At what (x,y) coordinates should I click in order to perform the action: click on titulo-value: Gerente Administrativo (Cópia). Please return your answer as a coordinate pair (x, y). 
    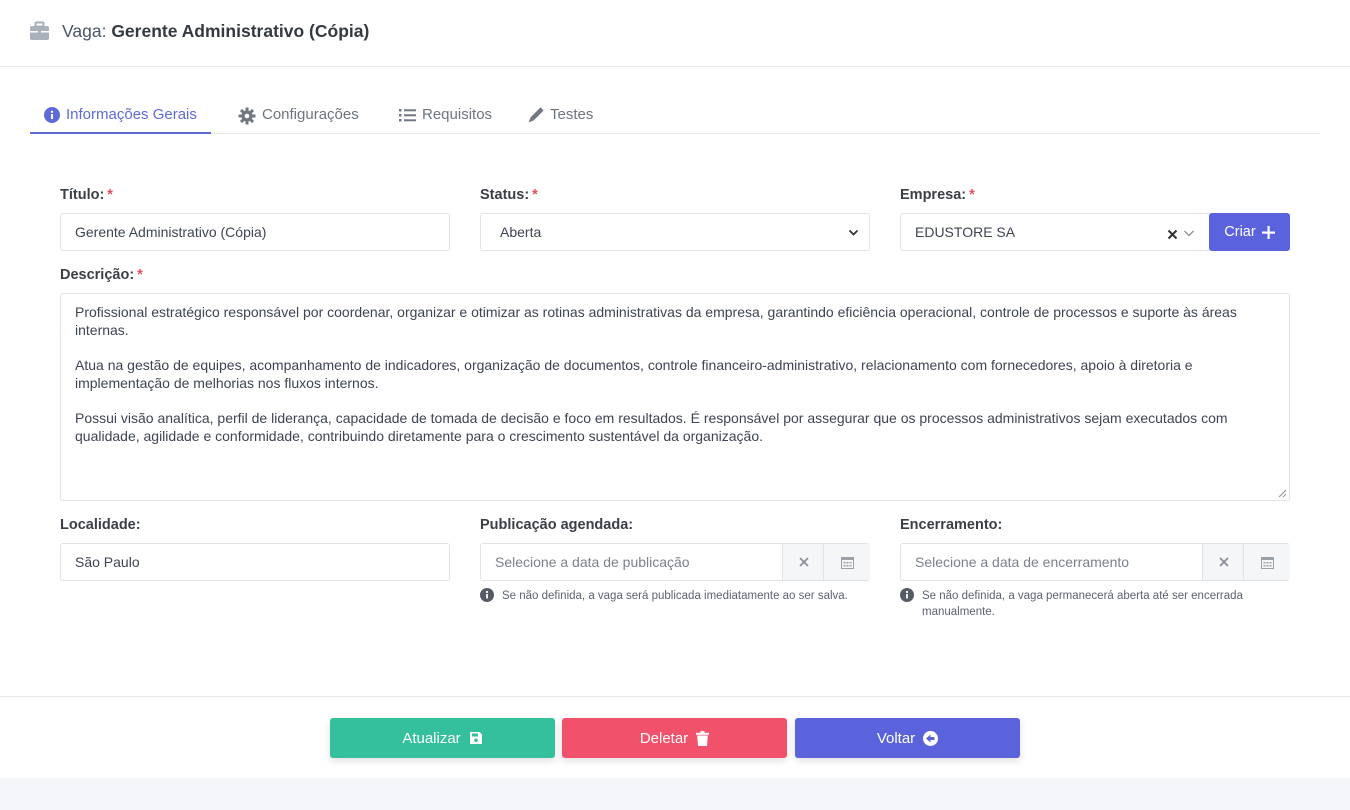
    Looking at the image, I should click on (171, 232).